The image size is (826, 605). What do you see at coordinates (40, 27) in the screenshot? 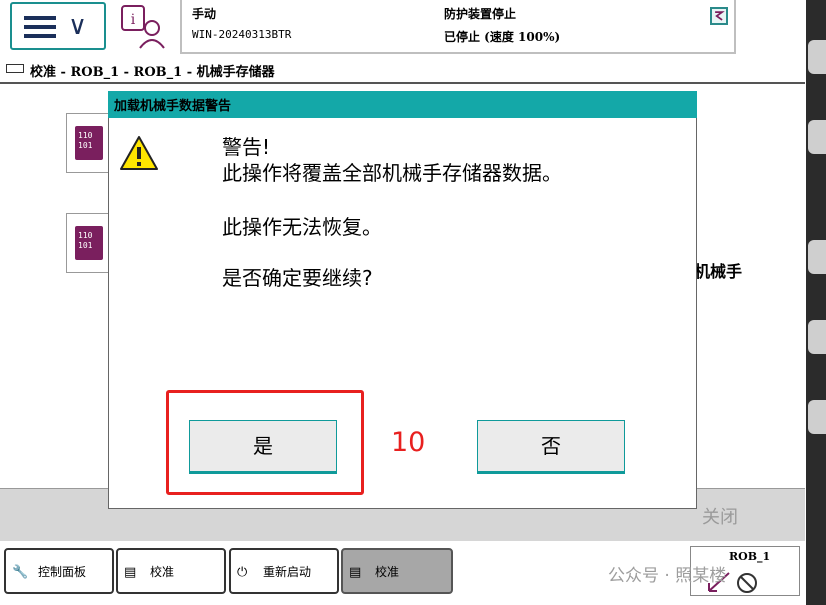
I see `hamburger-icon` at bounding box center [40, 27].